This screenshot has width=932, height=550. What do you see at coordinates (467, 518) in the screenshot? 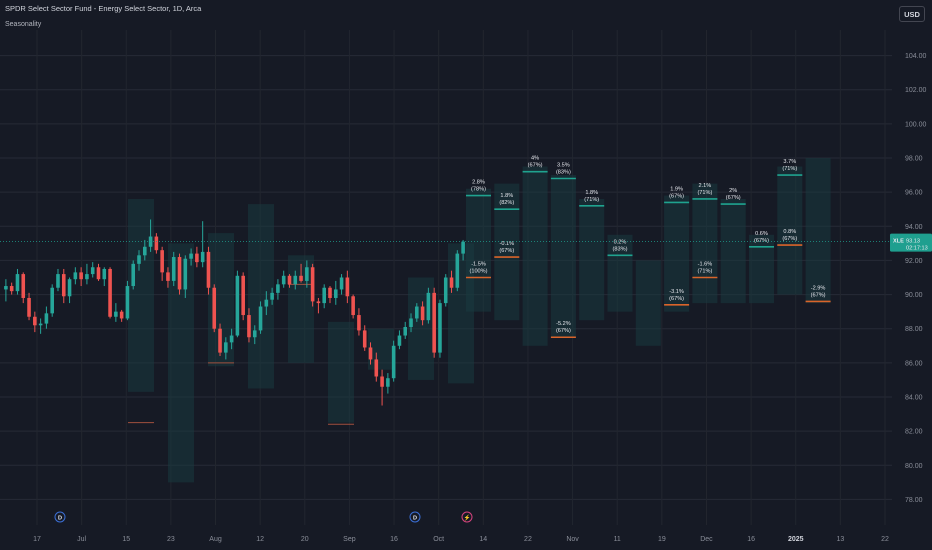
I see `earnings-icon-label: ⚡` at bounding box center [467, 518].